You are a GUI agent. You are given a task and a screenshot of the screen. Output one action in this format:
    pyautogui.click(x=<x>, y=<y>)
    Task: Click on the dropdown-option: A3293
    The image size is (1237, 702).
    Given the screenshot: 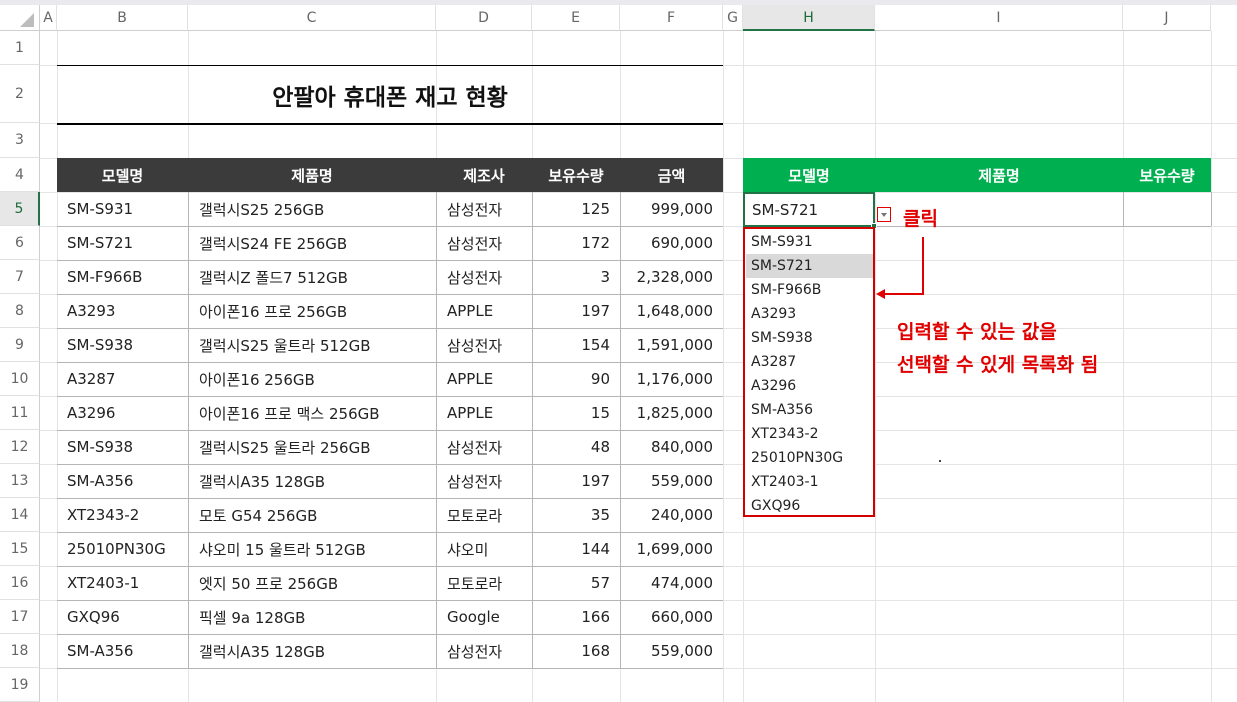 What is the action you would take?
    pyautogui.click(x=809, y=314)
    